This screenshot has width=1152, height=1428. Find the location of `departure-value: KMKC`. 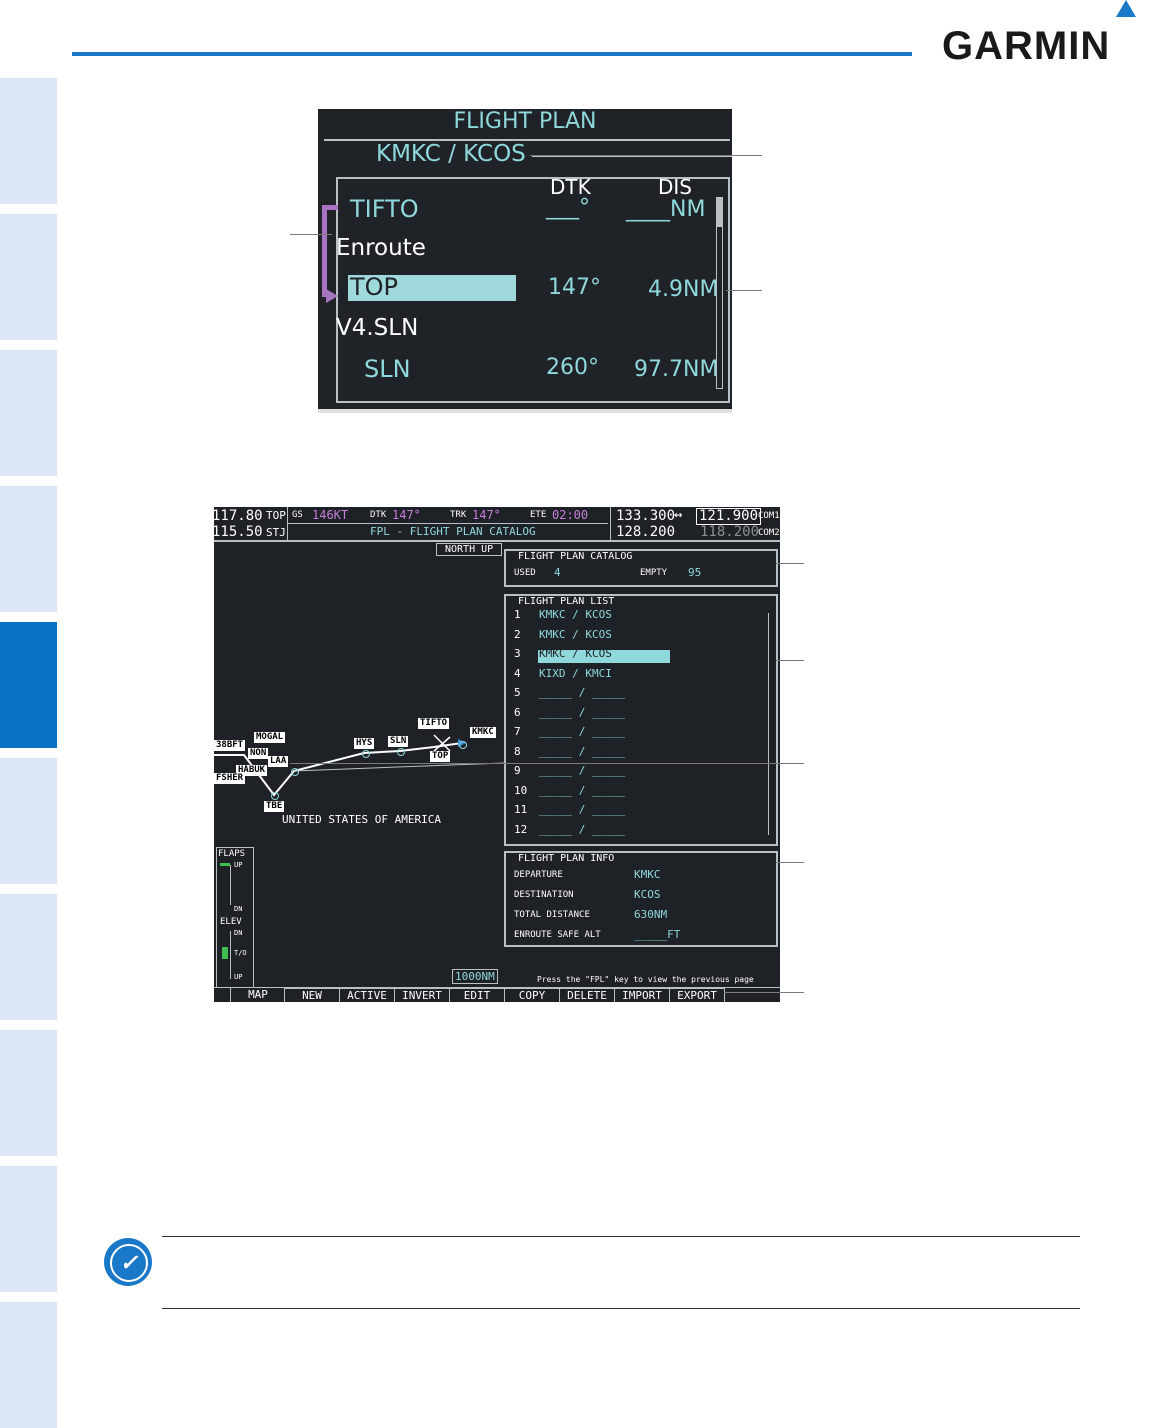

departure-value: KMKC is located at coordinates (647, 874).